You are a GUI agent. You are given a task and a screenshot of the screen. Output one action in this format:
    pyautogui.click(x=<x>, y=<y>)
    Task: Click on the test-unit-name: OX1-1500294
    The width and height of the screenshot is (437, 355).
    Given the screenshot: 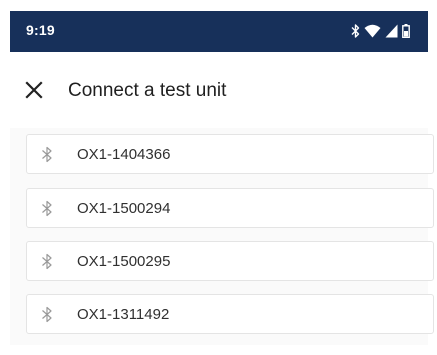 What is the action you would take?
    pyautogui.click(x=124, y=208)
    